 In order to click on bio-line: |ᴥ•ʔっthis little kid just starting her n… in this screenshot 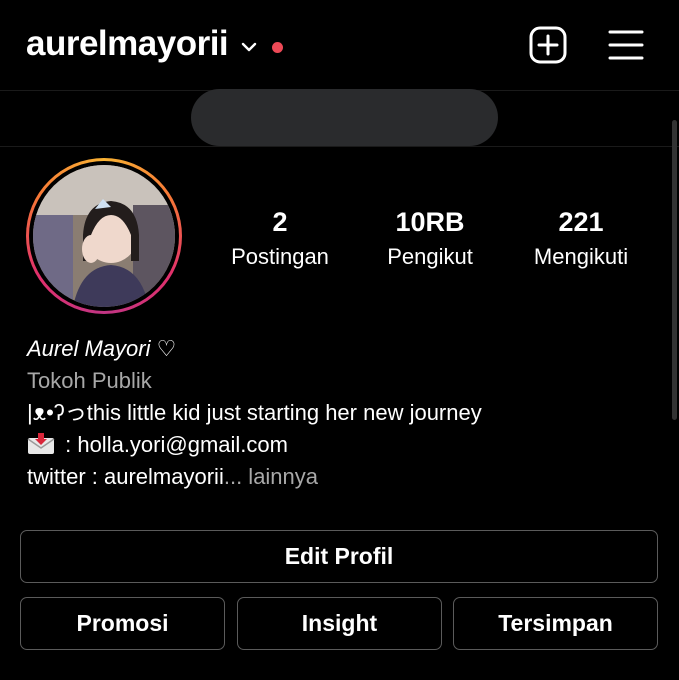, I will do `click(254, 412)`.